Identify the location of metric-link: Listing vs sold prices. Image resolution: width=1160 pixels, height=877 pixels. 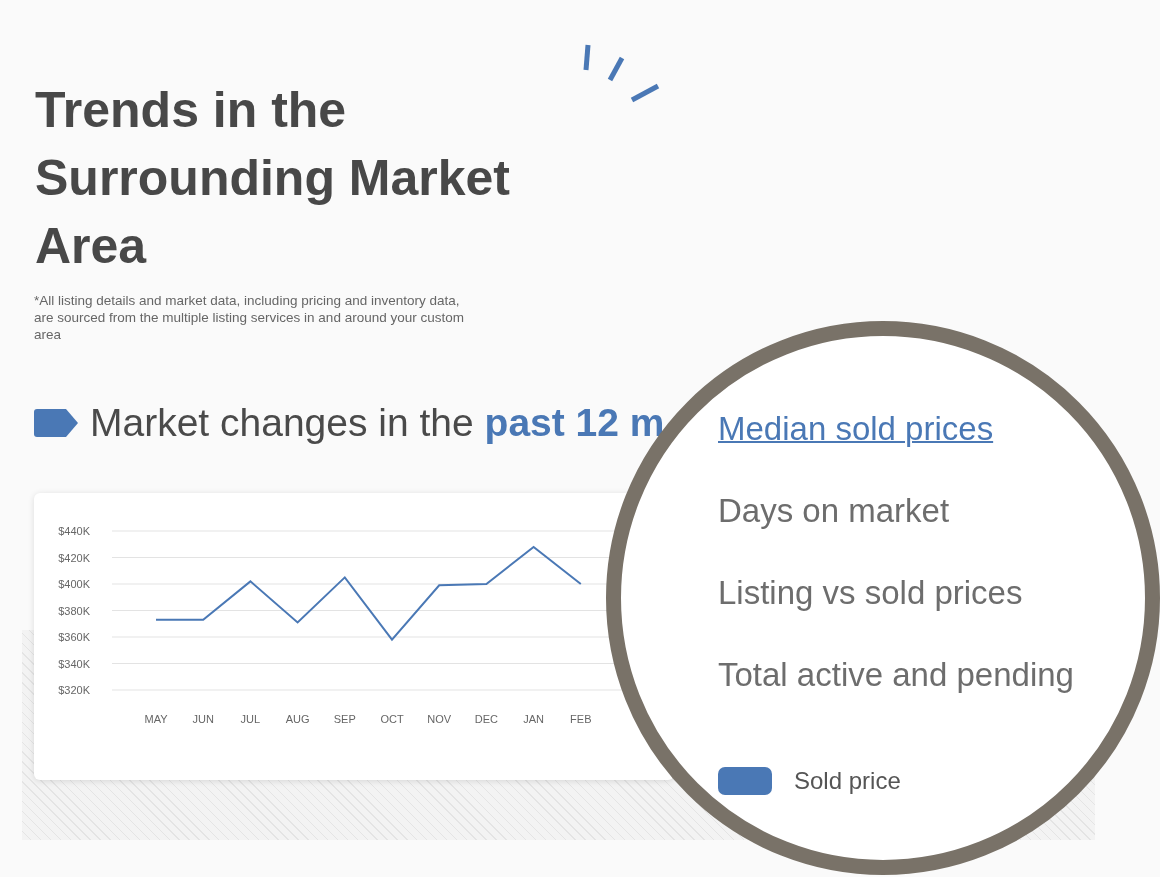
(870, 592).